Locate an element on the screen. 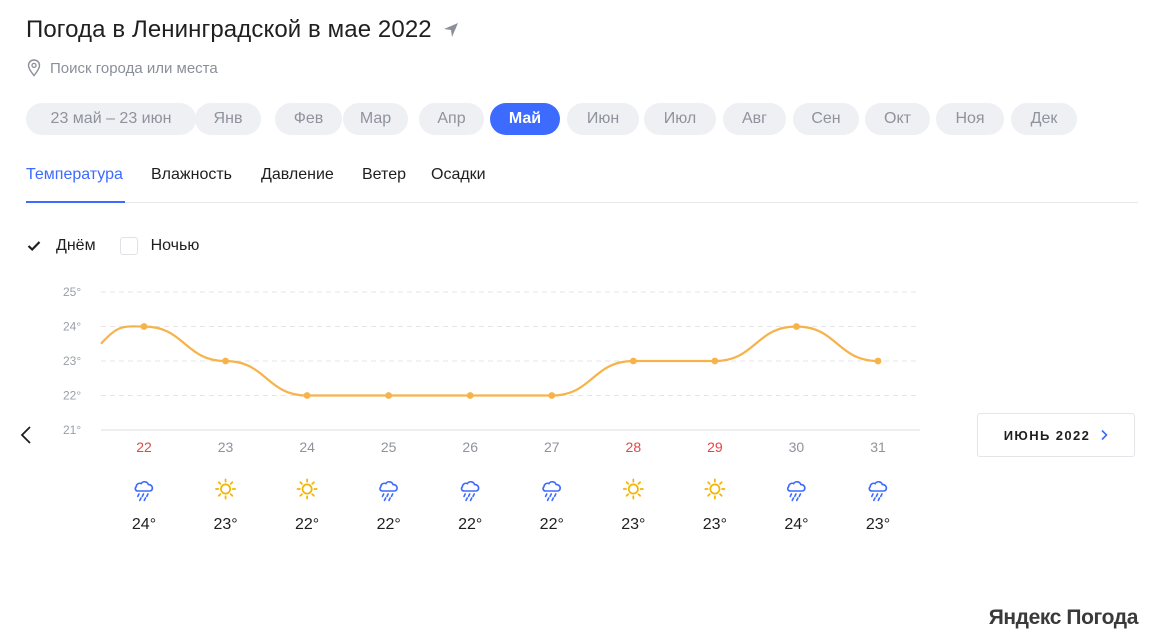 The width and height of the screenshot is (1163, 642). month-chip: Сен is located at coordinates (826, 119).